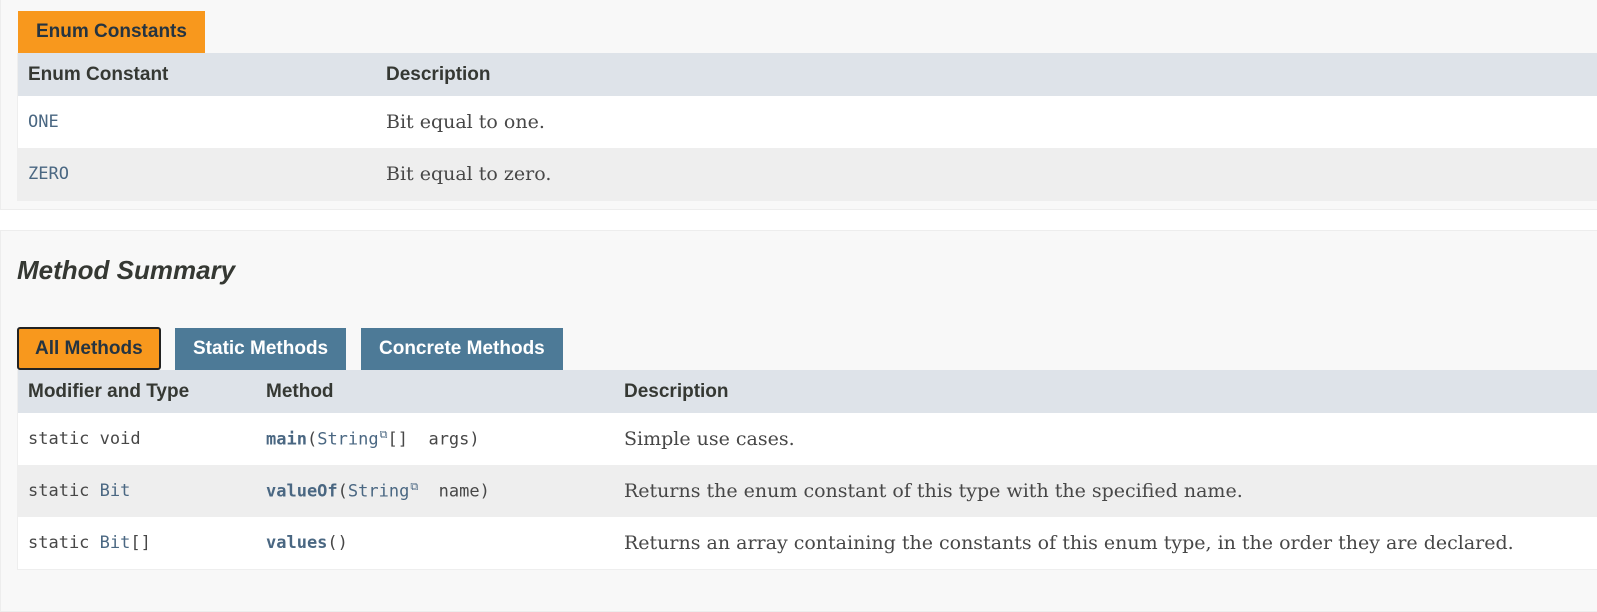 The height and width of the screenshot is (612, 1597). What do you see at coordinates (449, 439) in the screenshot?
I see `param-name: args` at bounding box center [449, 439].